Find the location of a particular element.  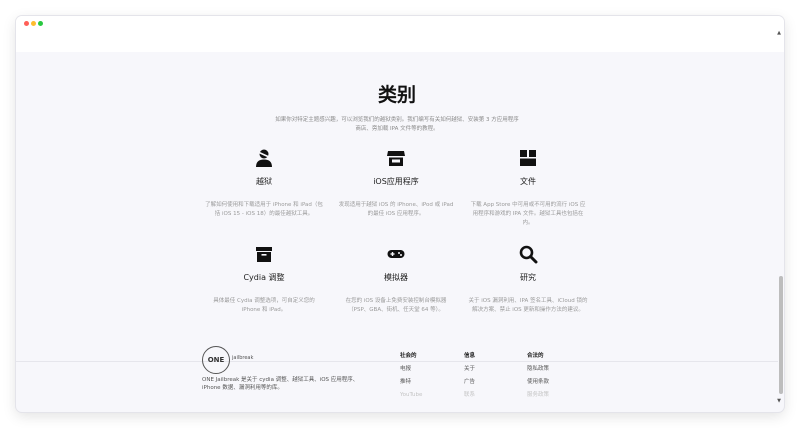

category-title: Cydia 调整 is located at coordinates (264, 277).